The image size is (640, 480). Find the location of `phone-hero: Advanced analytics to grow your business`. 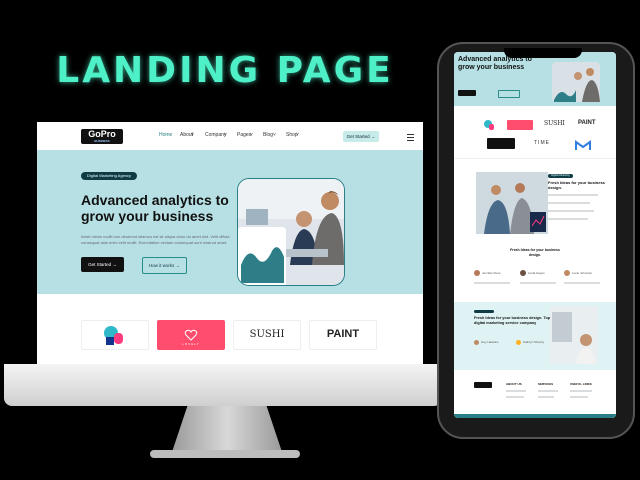

phone-hero: Advanced analytics to grow your business is located at coordinates (535, 79).